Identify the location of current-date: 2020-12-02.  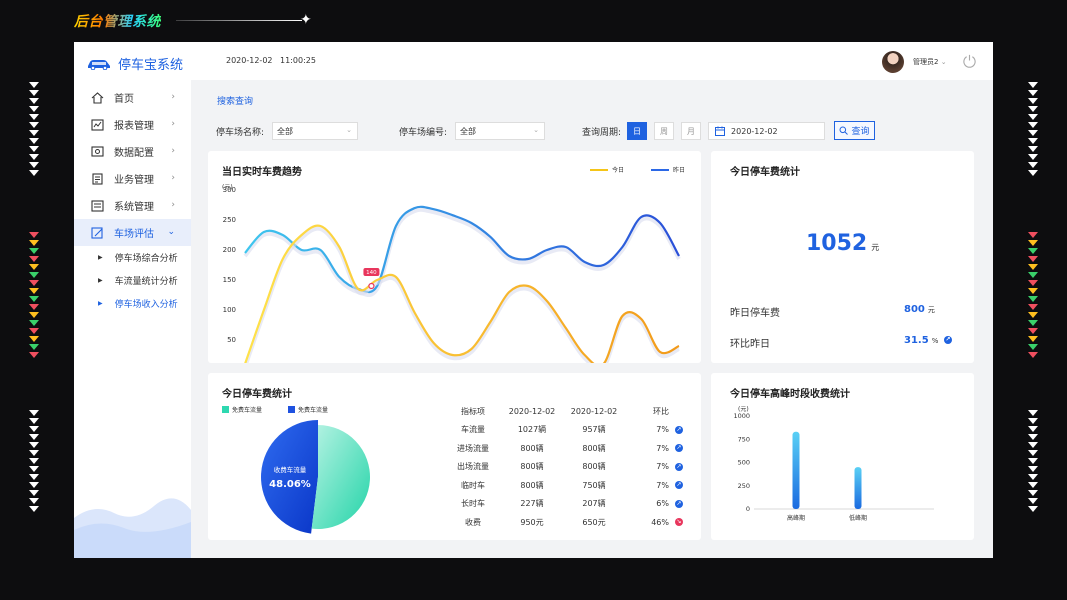
(249, 60).